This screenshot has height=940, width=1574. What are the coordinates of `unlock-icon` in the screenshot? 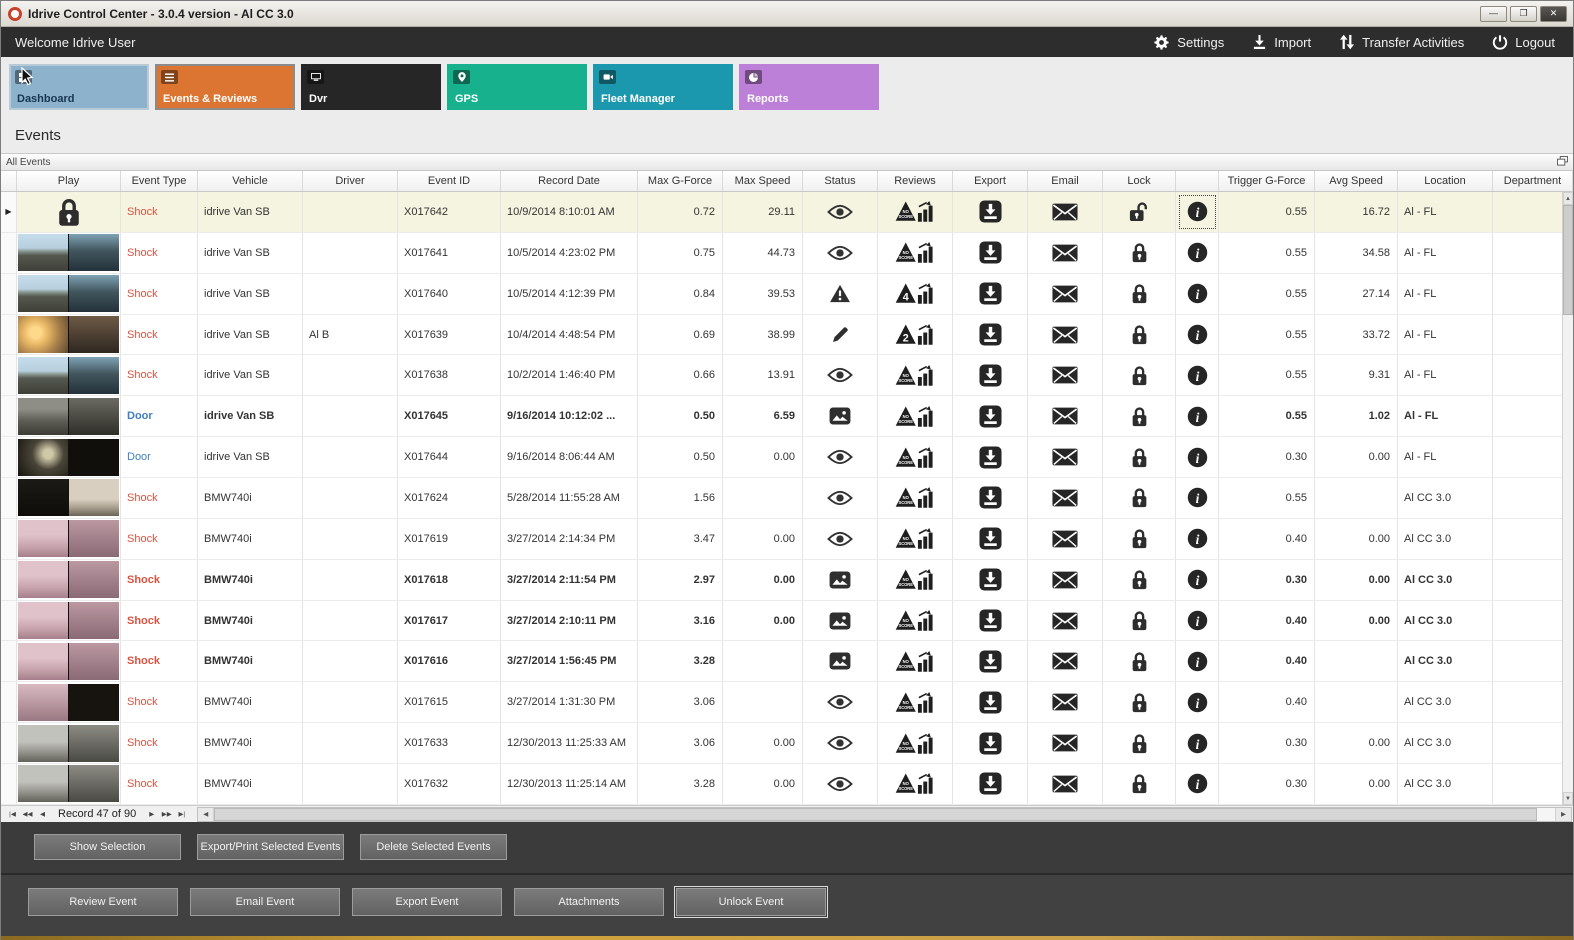 It's located at (1139, 212).